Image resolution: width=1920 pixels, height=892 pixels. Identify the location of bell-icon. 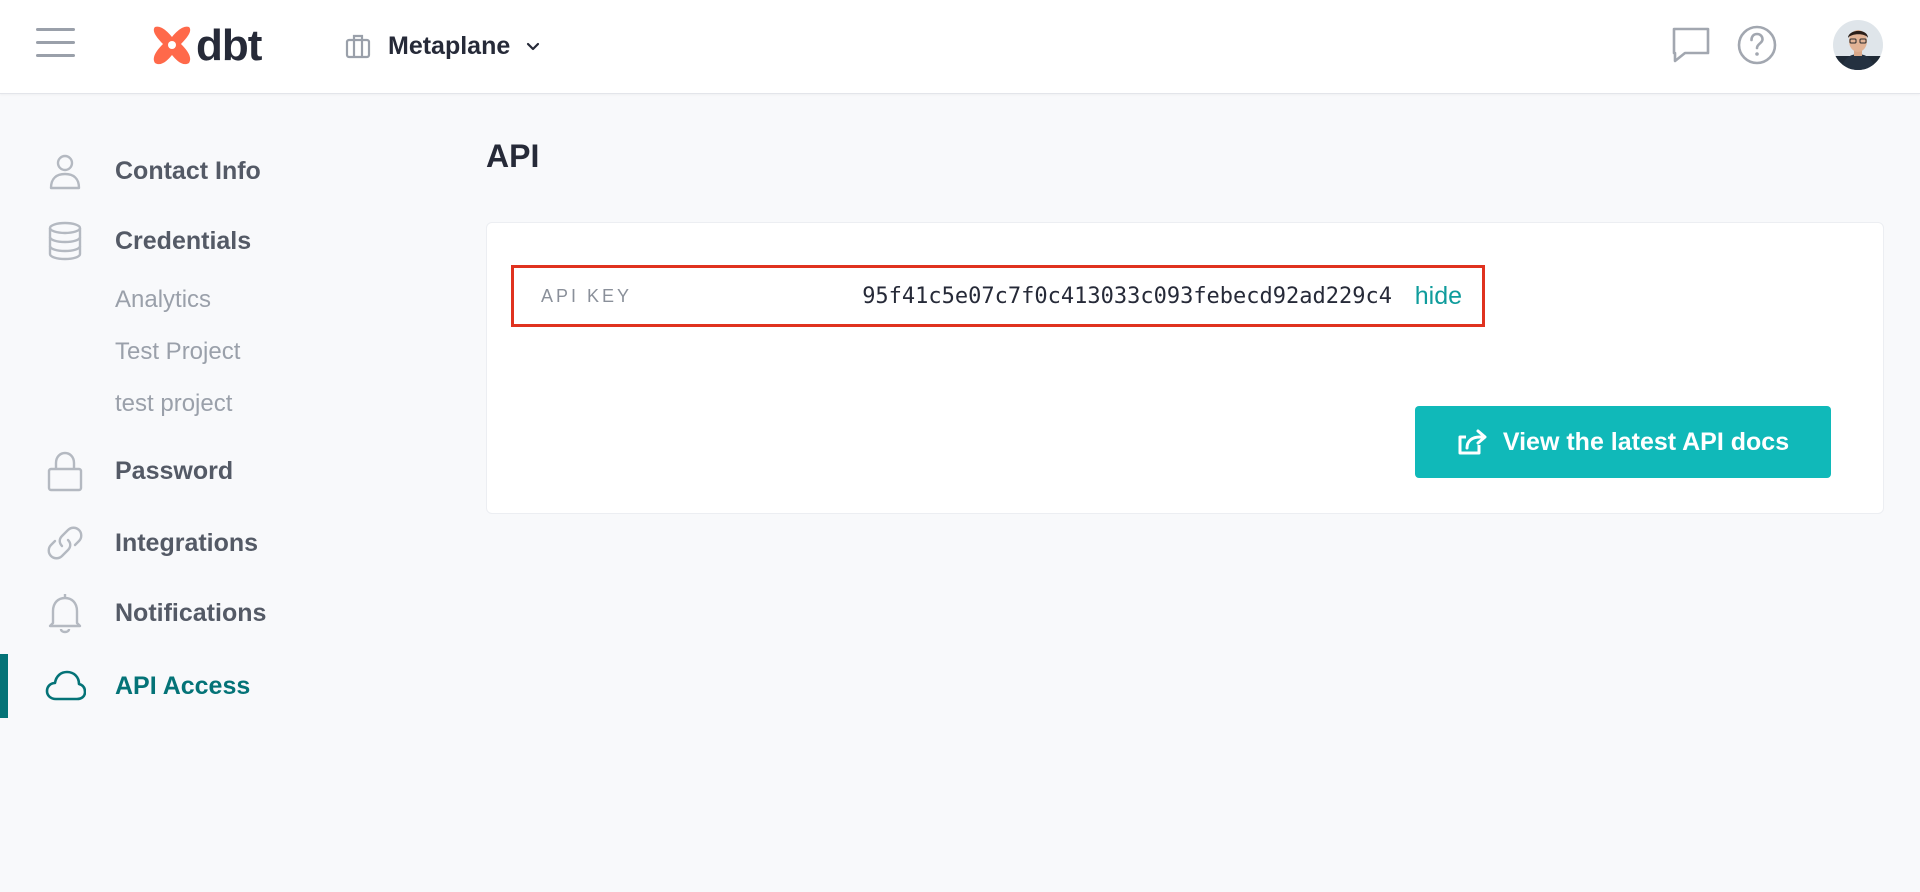
(65, 614).